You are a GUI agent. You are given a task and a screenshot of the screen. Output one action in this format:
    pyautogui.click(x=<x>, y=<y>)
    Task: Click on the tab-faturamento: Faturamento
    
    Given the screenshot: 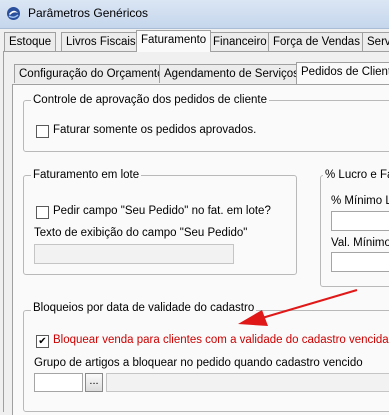 What is the action you would take?
    pyautogui.click(x=174, y=41)
    